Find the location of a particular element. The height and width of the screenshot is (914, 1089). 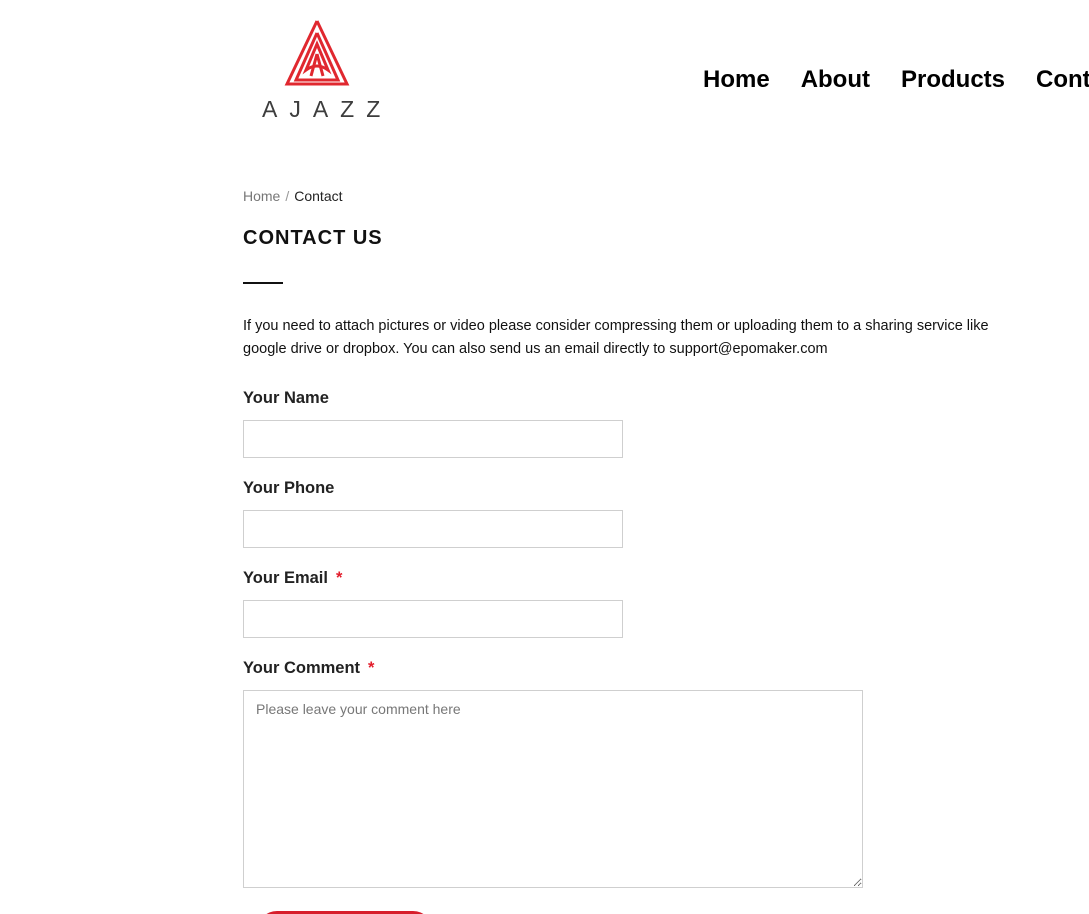

nav-item-products: Products is located at coordinates (953, 80).